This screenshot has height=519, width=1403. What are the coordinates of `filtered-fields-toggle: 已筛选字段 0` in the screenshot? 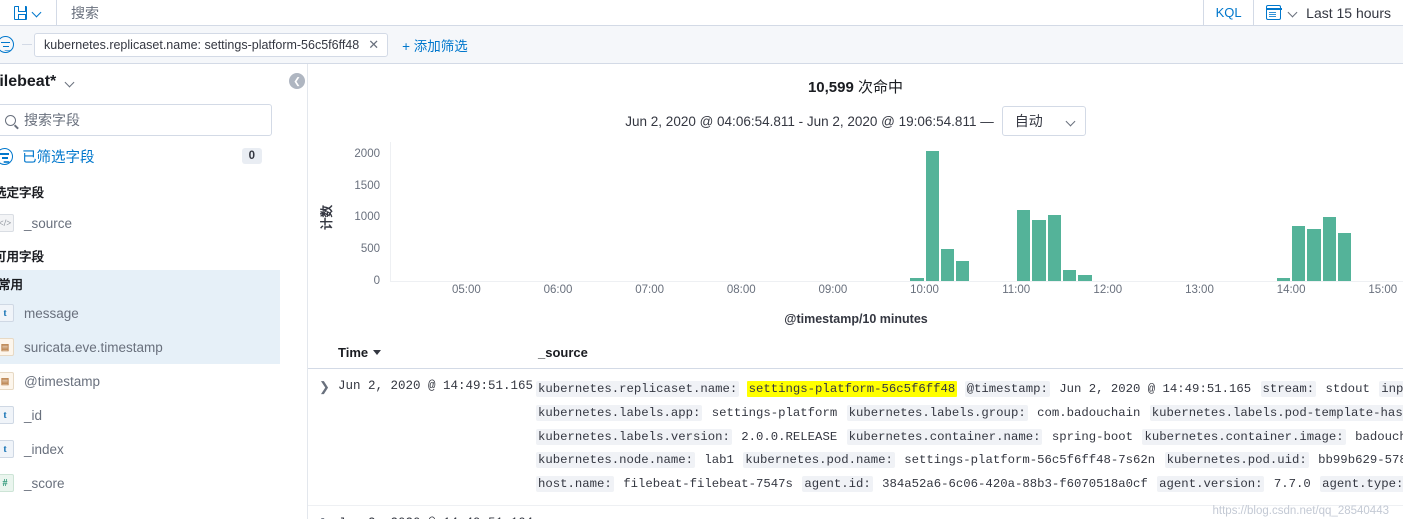 It's located at (140, 156).